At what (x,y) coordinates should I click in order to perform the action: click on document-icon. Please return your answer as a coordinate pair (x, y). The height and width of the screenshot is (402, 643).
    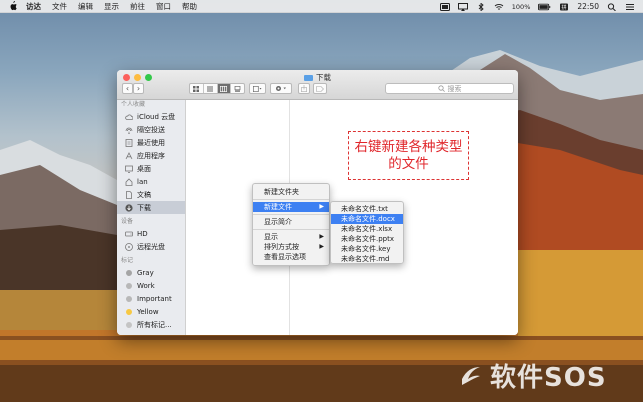
    Looking at the image, I should click on (129, 194).